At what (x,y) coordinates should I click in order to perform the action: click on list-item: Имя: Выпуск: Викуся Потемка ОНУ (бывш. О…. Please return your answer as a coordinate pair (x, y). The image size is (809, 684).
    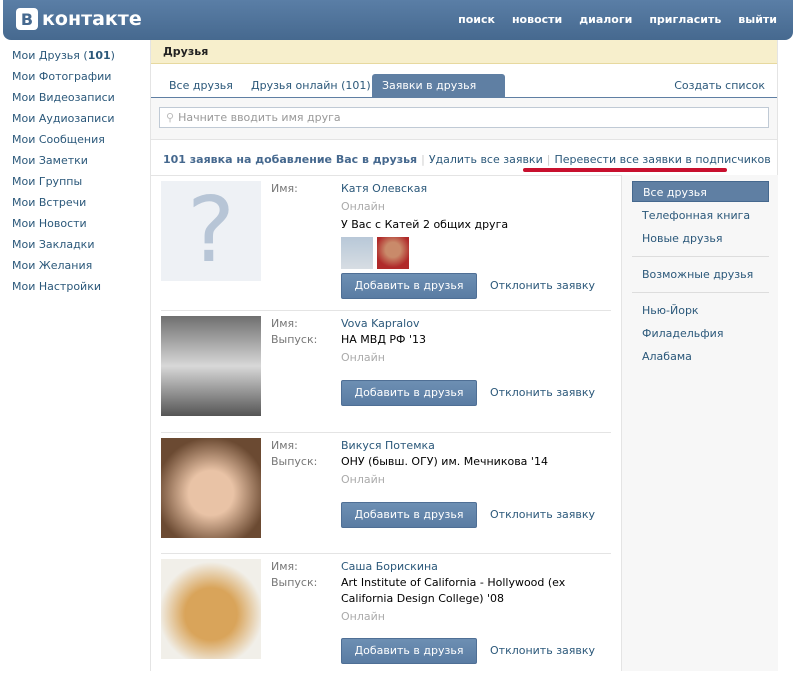
    Looking at the image, I should click on (386, 493).